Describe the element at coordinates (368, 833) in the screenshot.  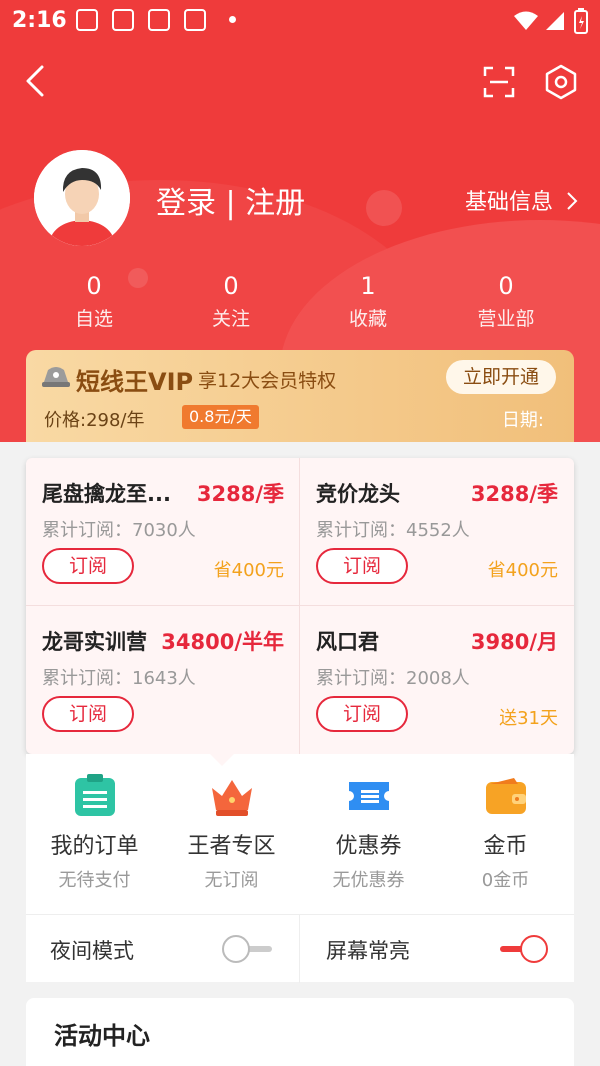
I see `menu-coupons: 优惠券 无优惠券` at that location.